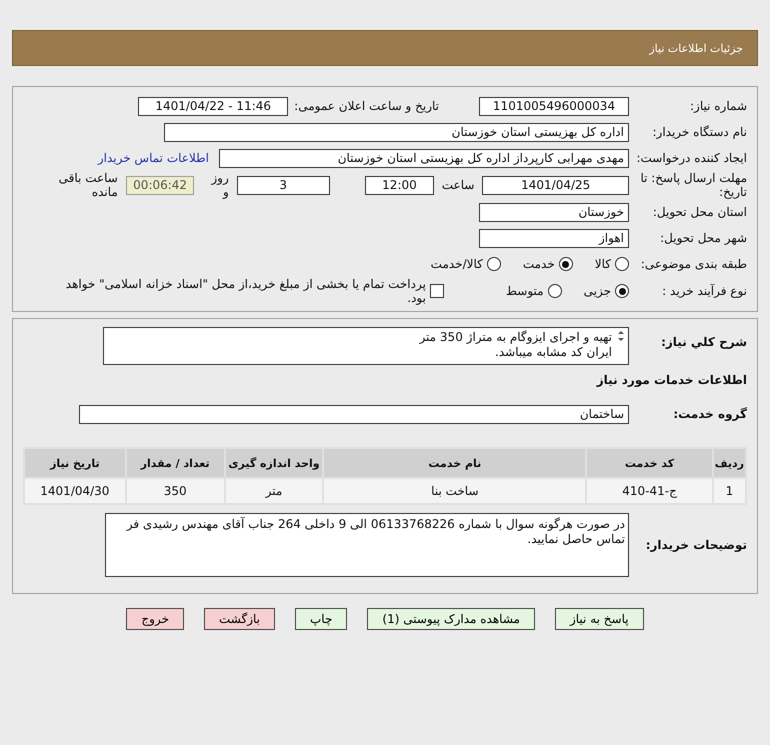 The width and height of the screenshot is (770, 745). Describe the element at coordinates (155, 619) in the screenshot. I see `action-button: خروج` at that location.